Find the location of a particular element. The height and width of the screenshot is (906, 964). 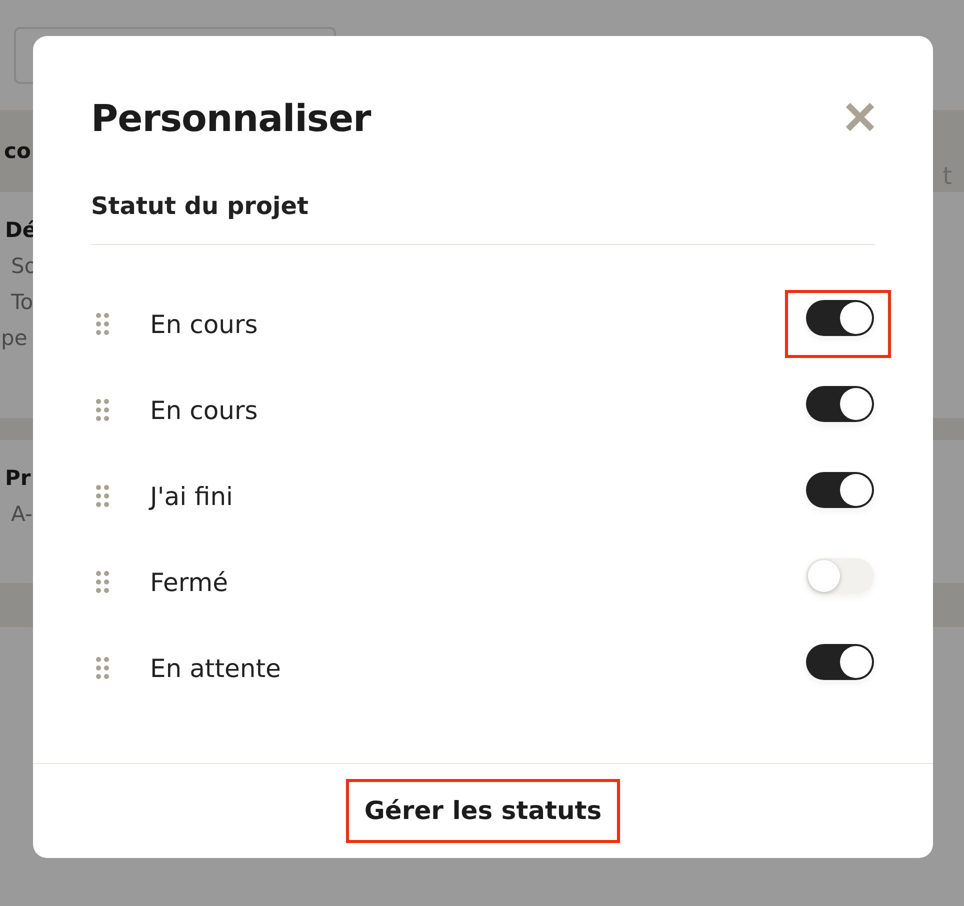

header-text: co is located at coordinates (17, 151).